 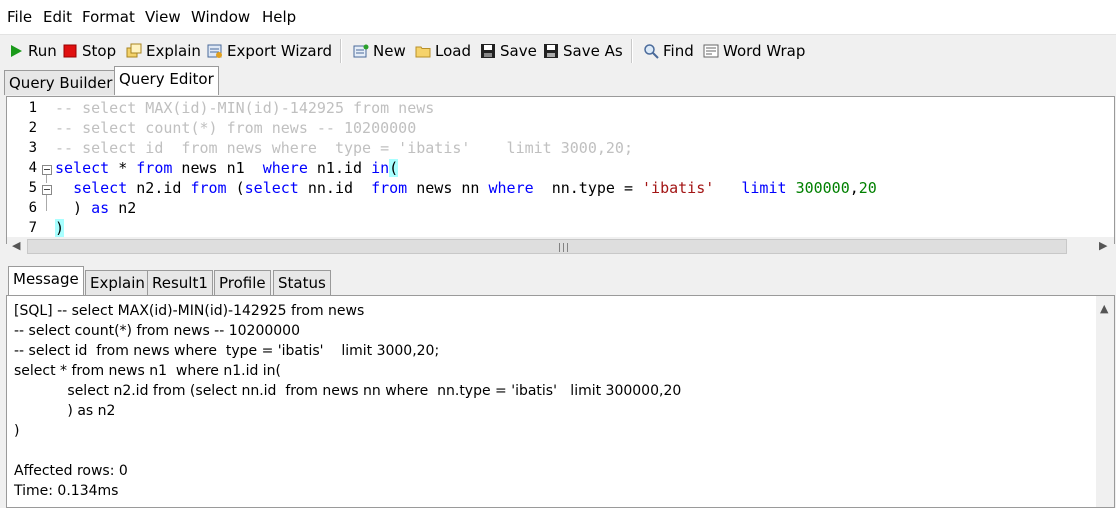 What do you see at coordinates (558, 17) in the screenshot?
I see `menu-bar: File Edit Format View Window Help` at bounding box center [558, 17].